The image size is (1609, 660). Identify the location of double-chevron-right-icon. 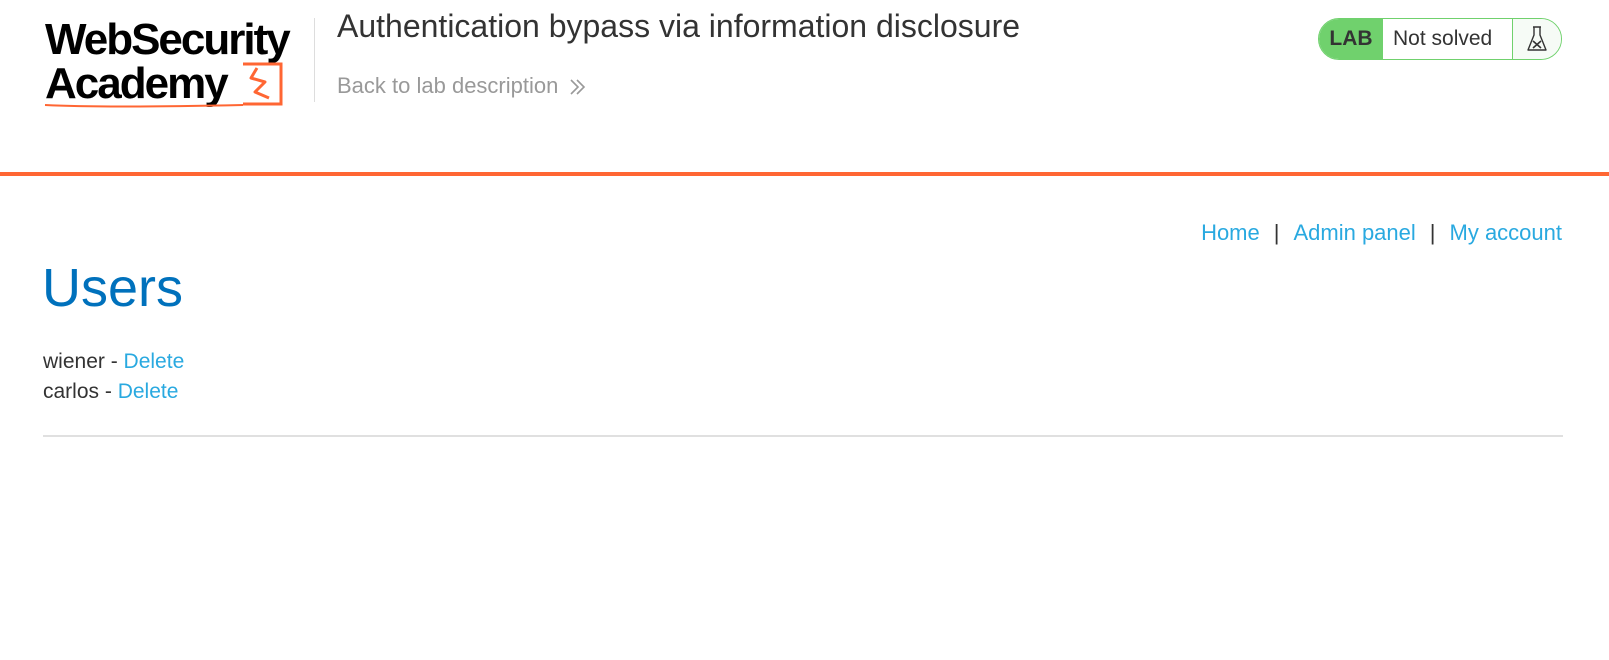
(578, 86).